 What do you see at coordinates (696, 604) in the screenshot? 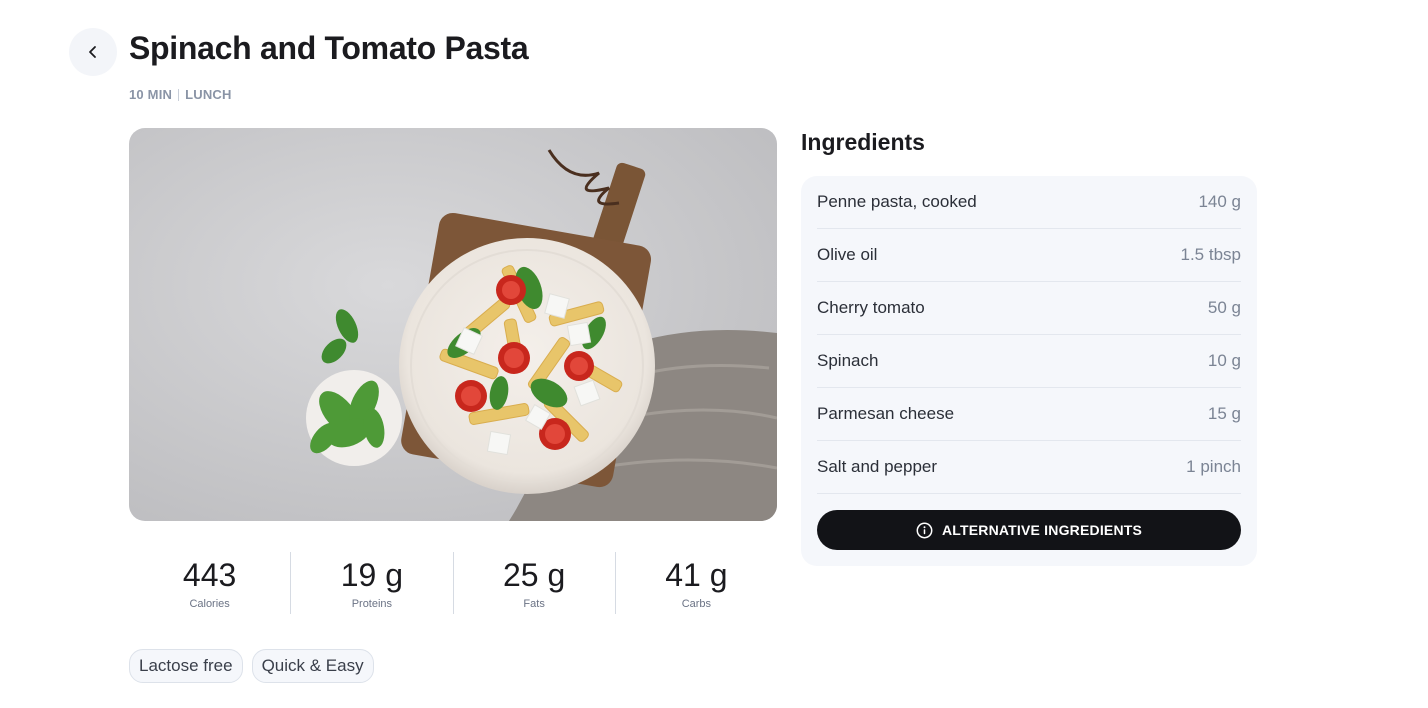
I see `nutrition-label: Carbs` at bounding box center [696, 604].